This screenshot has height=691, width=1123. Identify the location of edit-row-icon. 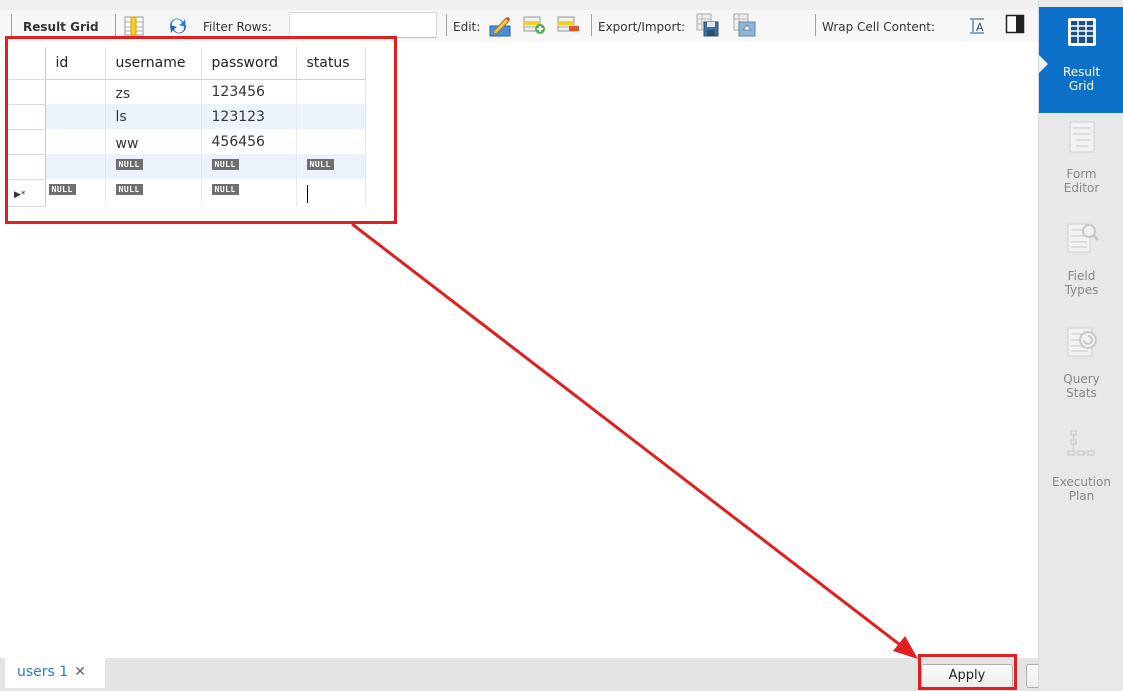
(500, 26).